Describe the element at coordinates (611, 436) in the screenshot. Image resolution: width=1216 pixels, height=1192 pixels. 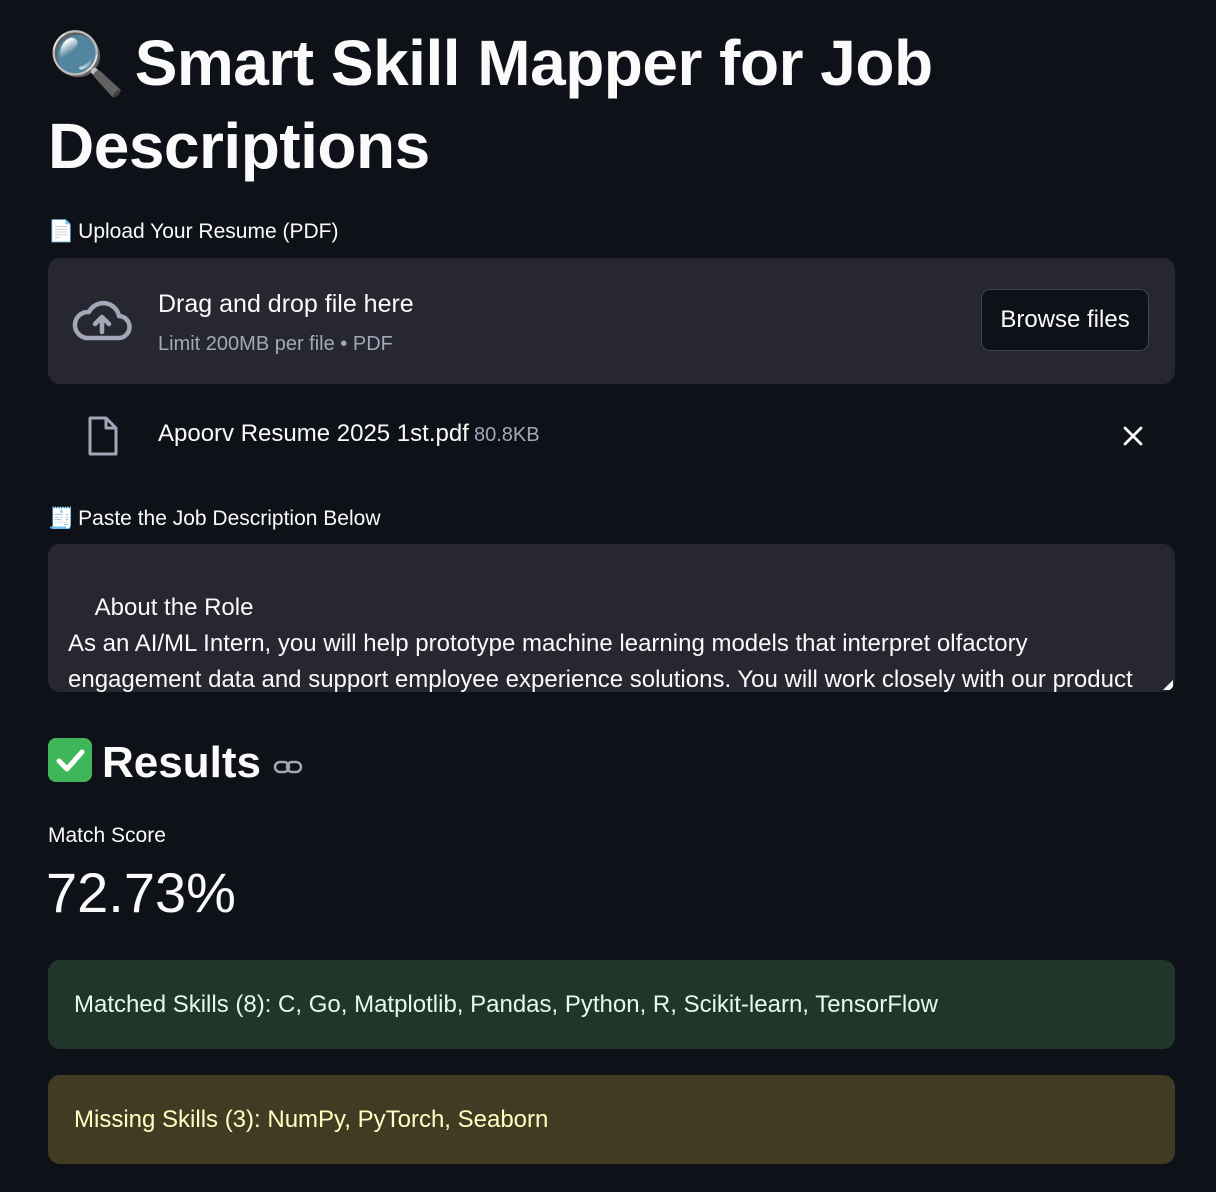
I see `uploaded-file-row: Apoorv Resume 2025 1st.pdf 80.8KB` at that location.